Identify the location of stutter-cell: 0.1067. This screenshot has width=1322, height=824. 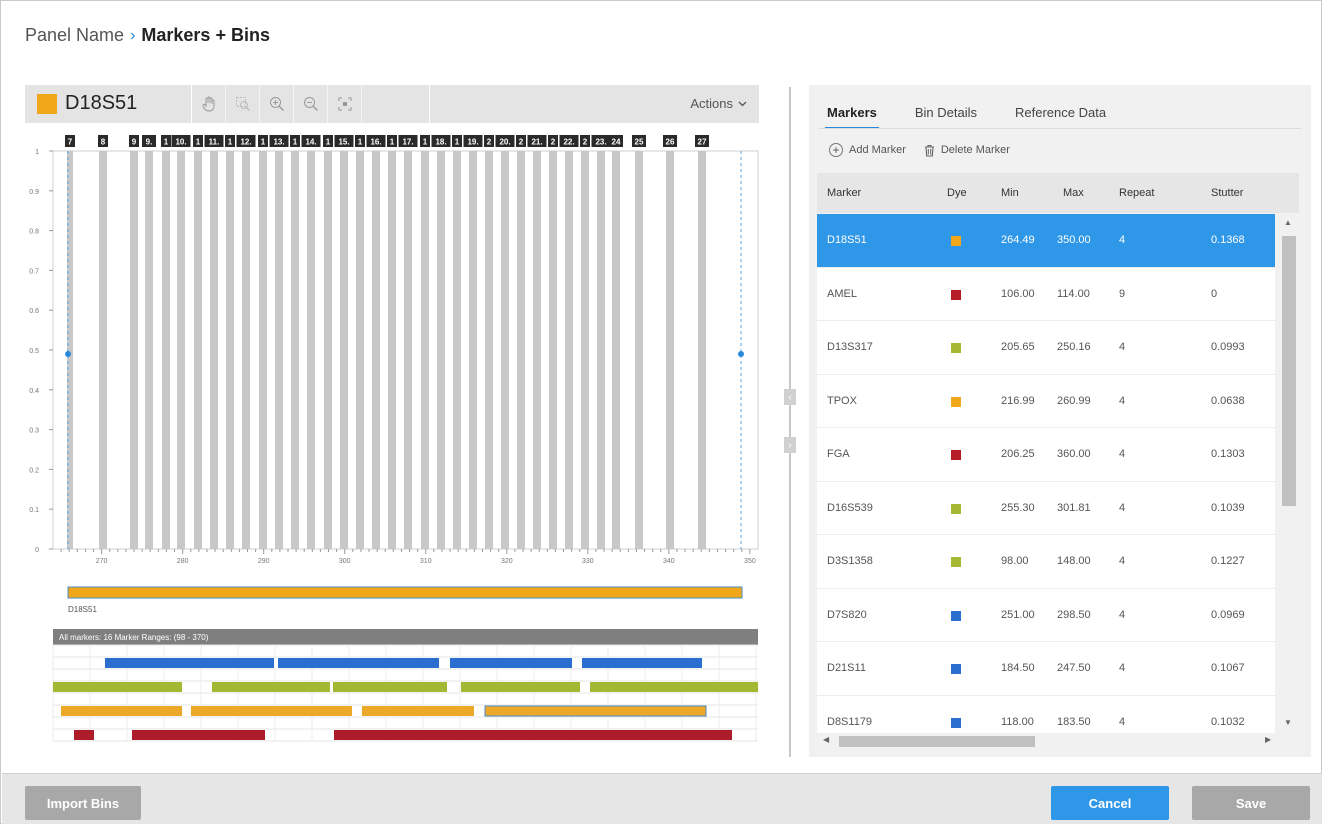
(1228, 668).